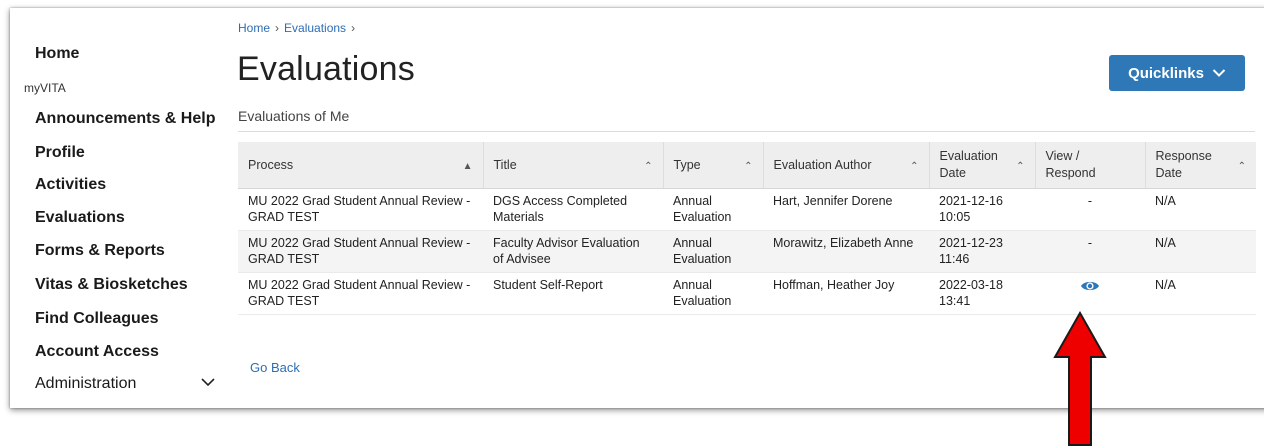  I want to click on sidebar-item-profile: Profile, so click(60, 153).